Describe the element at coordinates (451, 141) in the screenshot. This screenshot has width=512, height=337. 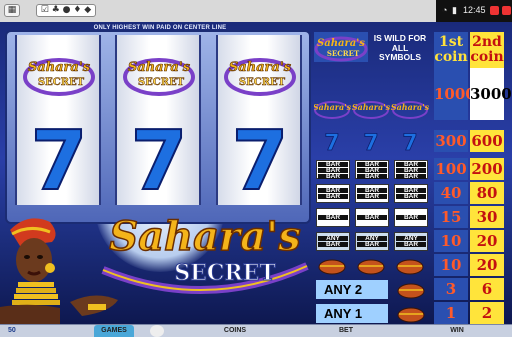
I see `payout-1st: 300` at that location.